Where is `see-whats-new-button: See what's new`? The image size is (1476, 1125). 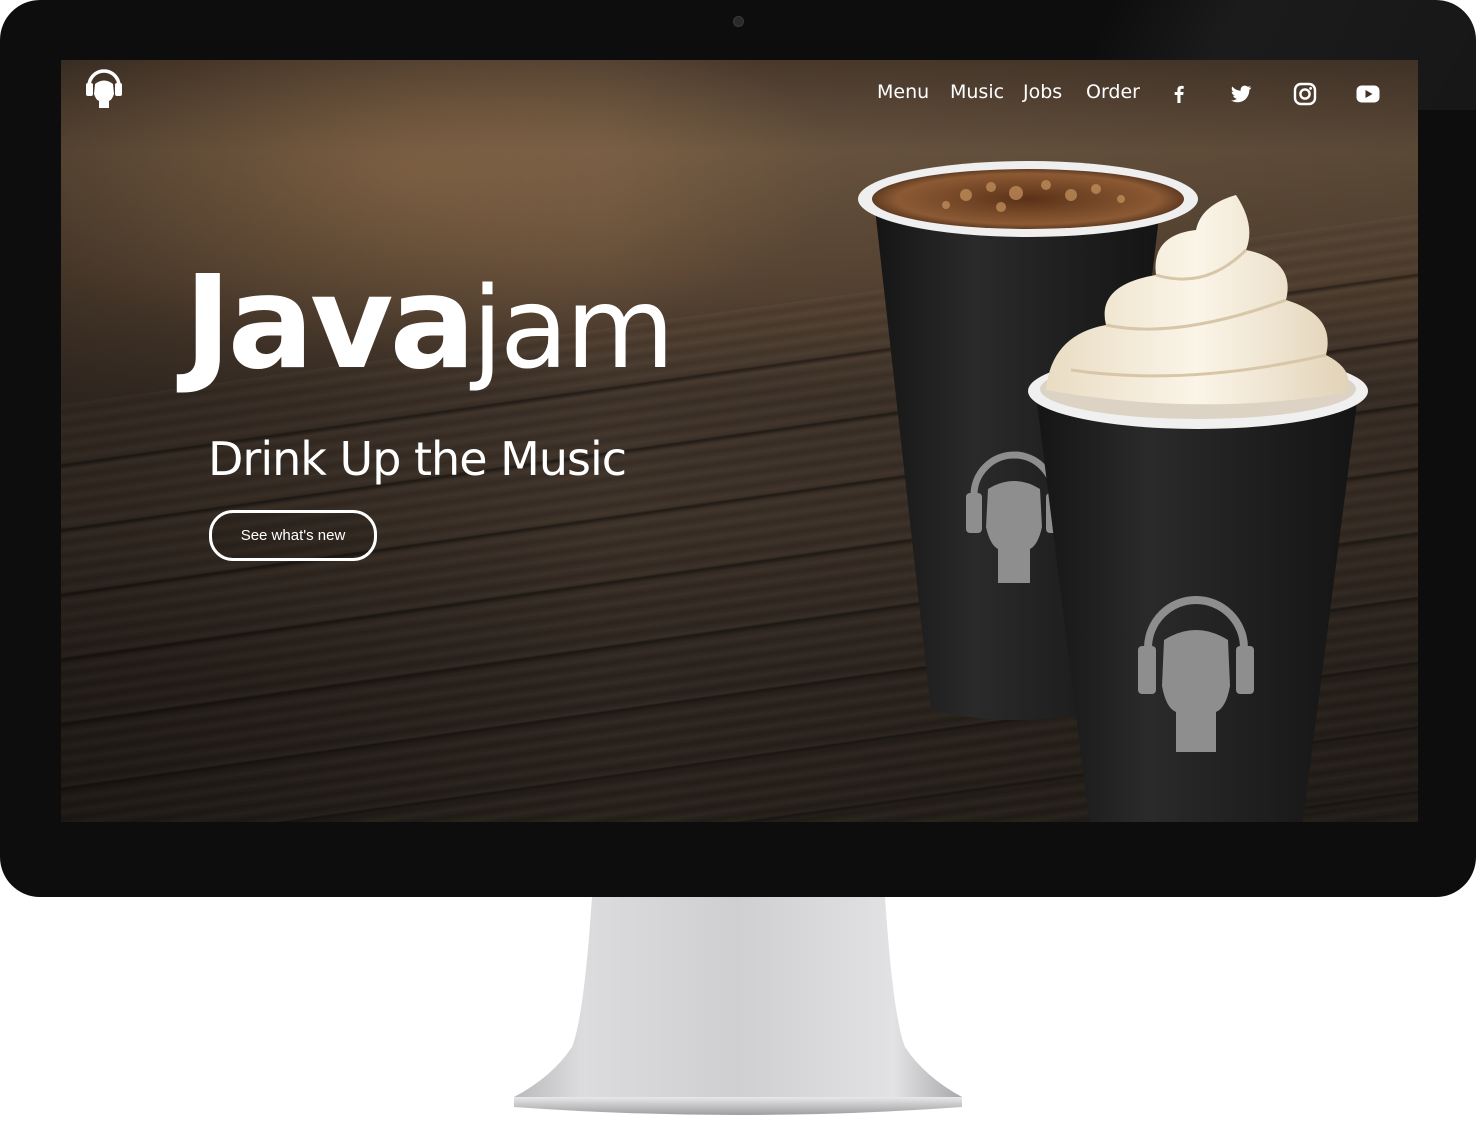 see-whats-new-button: See what's new is located at coordinates (293, 535).